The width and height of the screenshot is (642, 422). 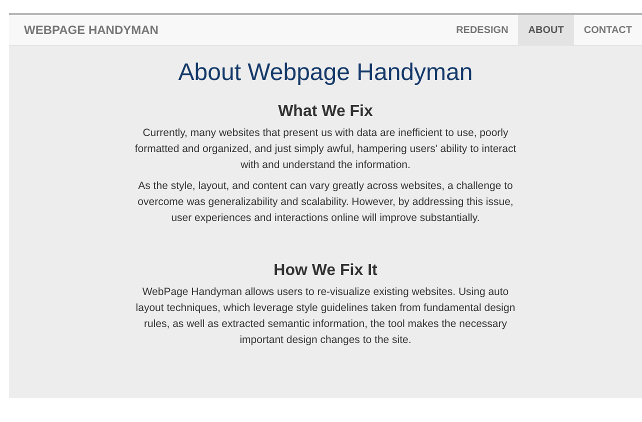 What do you see at coordinates (325, 316) in the screenshot?
I see `paragraph: WebPage Handyman allows users to re-visualize existing websites. Using auto layout techniques, which leverage style guidelines taken from fundamental design rules, as well as extracted semantic information, the tool makes the necessary important design changes to the site.` at bounding box center [325, 316].